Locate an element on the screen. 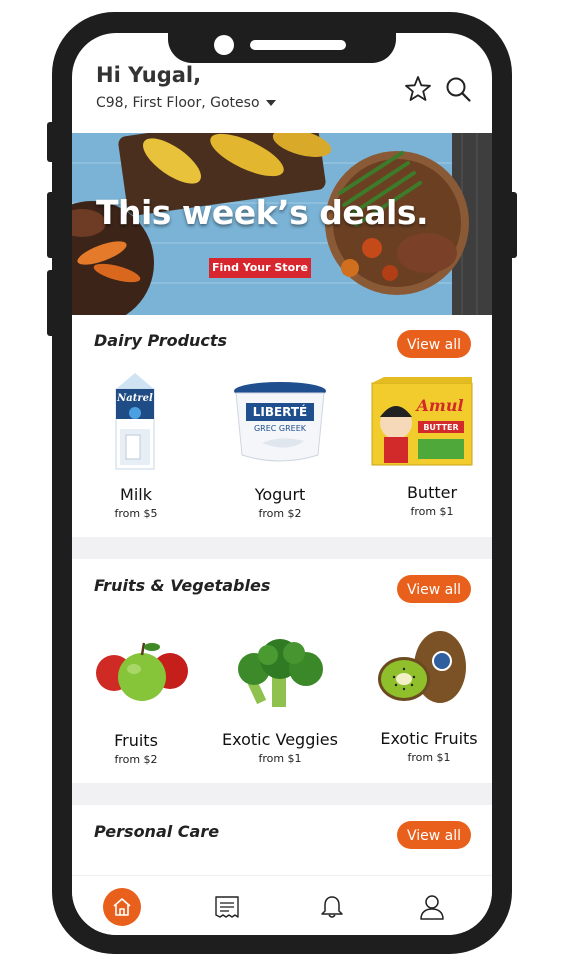 The height and width of the screenshot is (962, 561). product-card-yogurt: Yogurt from $2 is located at coordinates (280, 502).